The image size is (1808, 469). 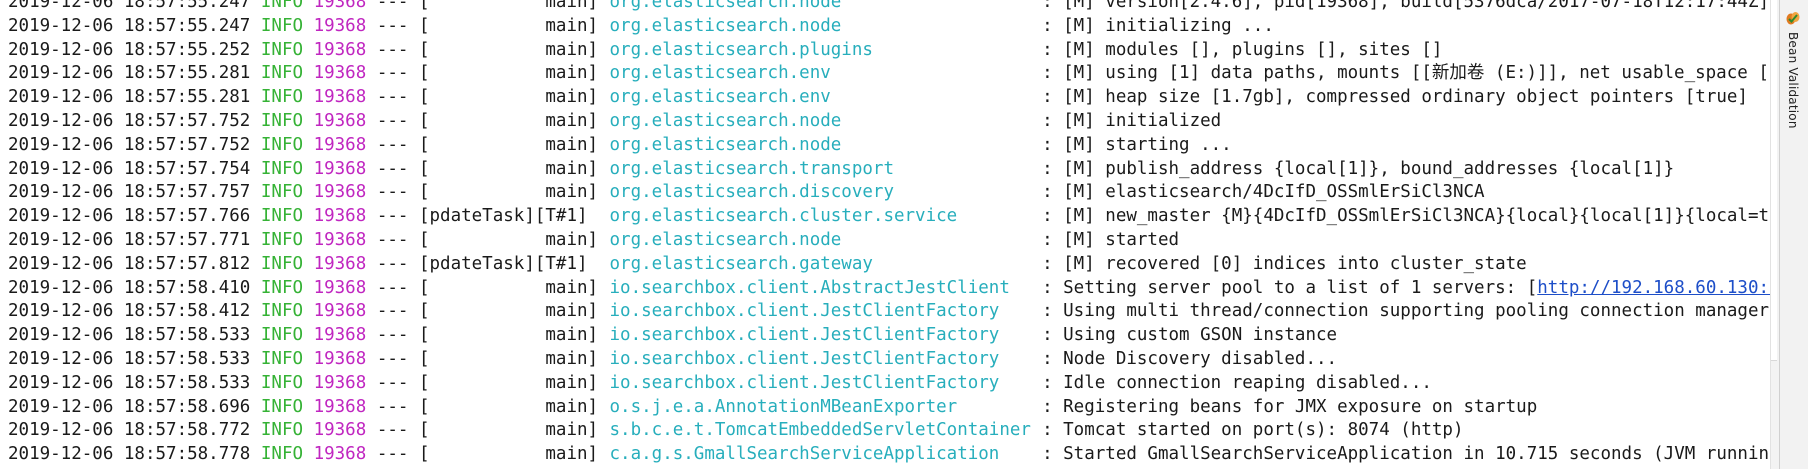 What do you see at coordinates (1653, 288) in the screenshot?
I see `server-url-link: http://192.168.60.130:9200` at bounding box center [1653, 288].